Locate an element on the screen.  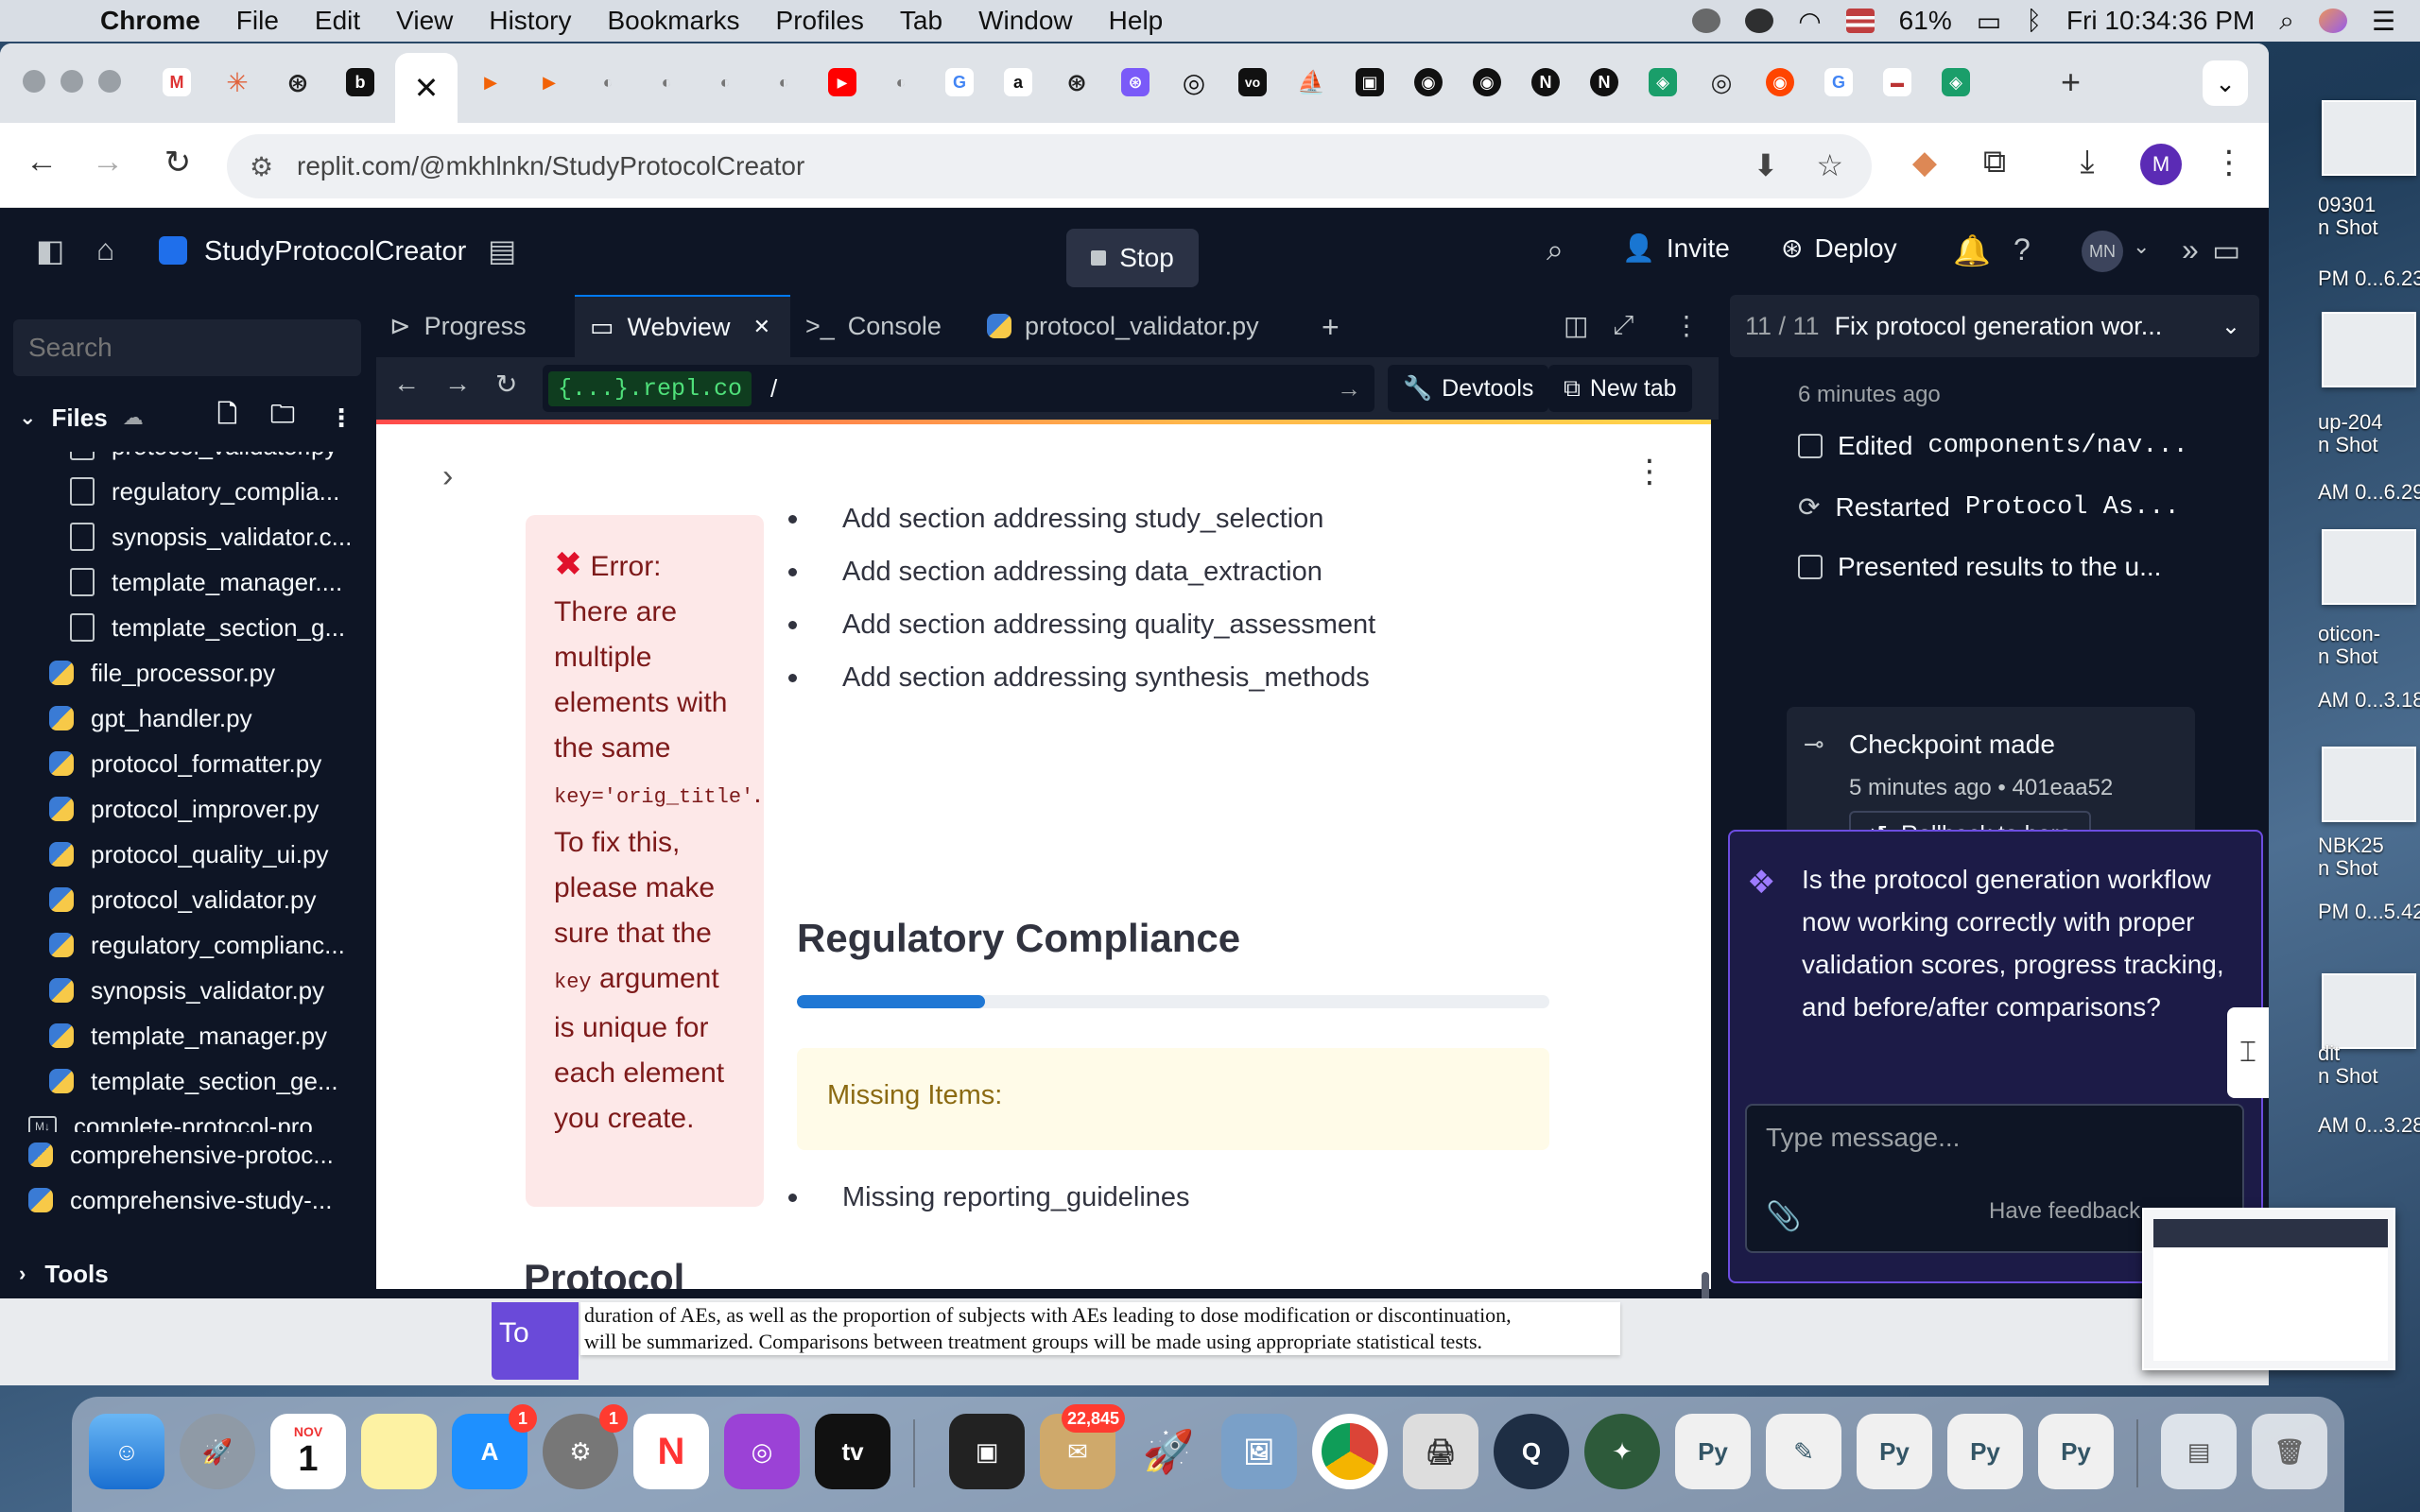
file-item: gpt_handler.py is located at coordinates (179, 718).